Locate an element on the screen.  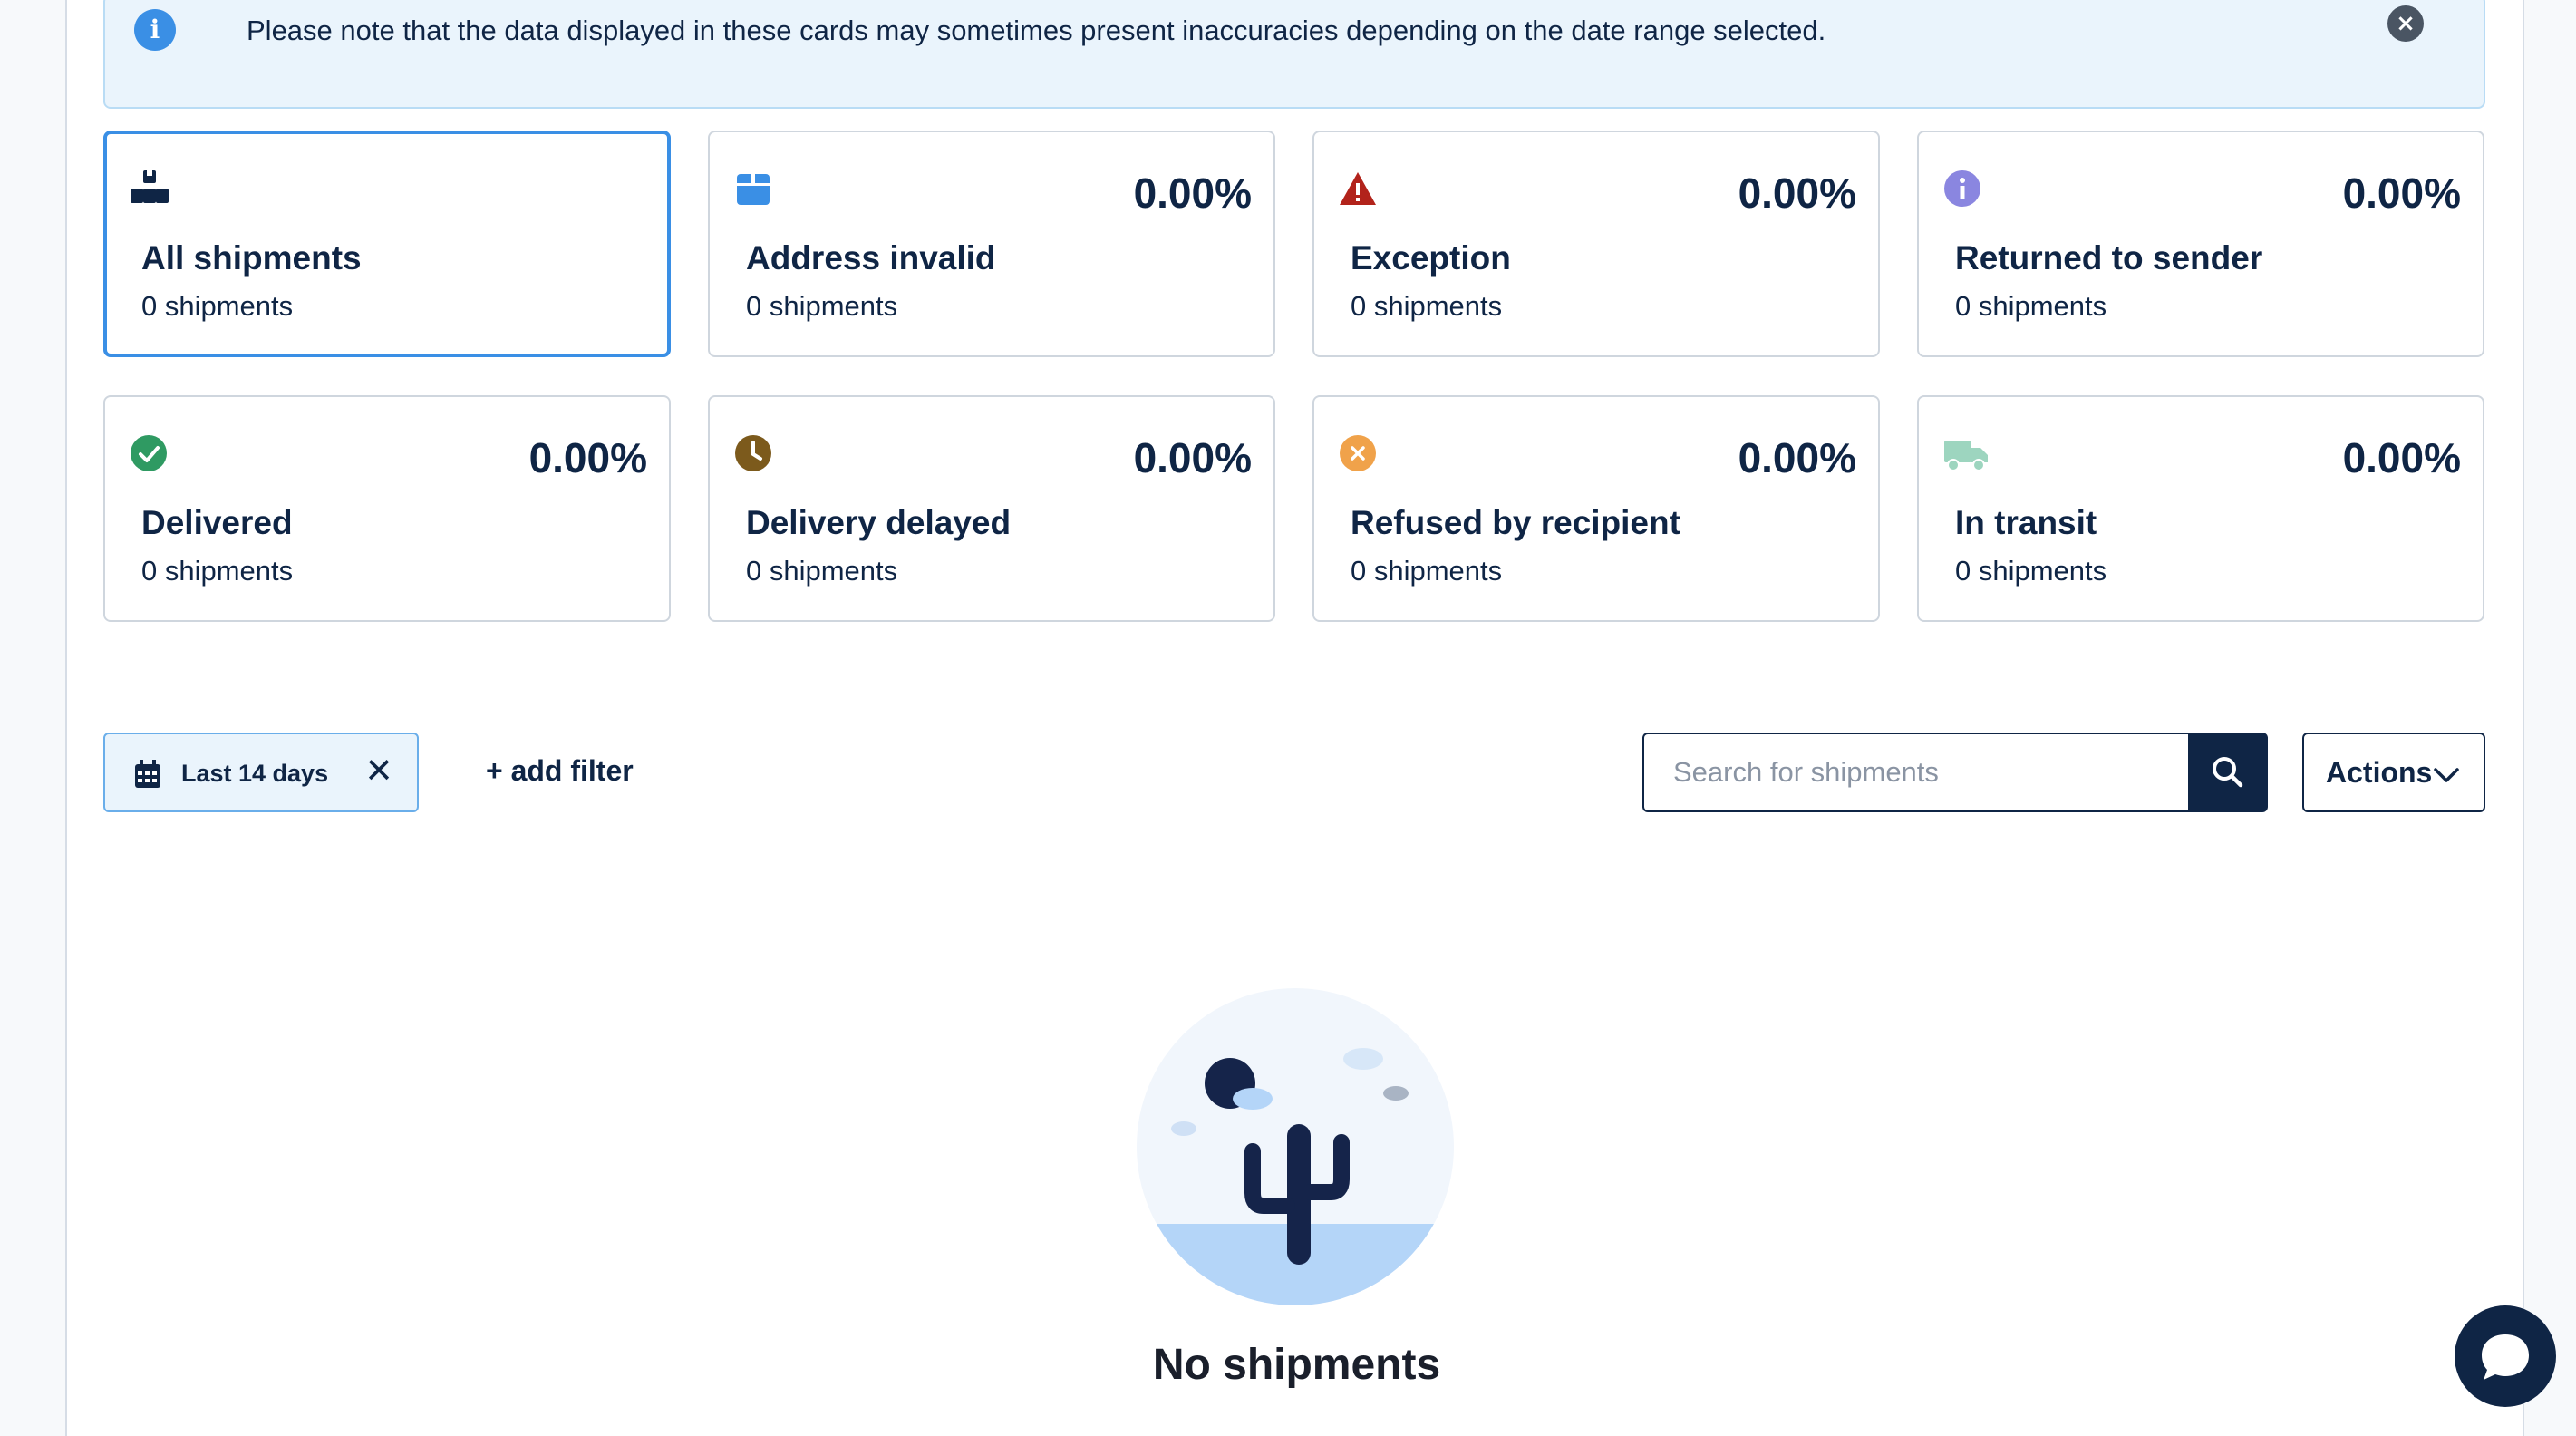
search-input is located at coordinates (1916, 772).